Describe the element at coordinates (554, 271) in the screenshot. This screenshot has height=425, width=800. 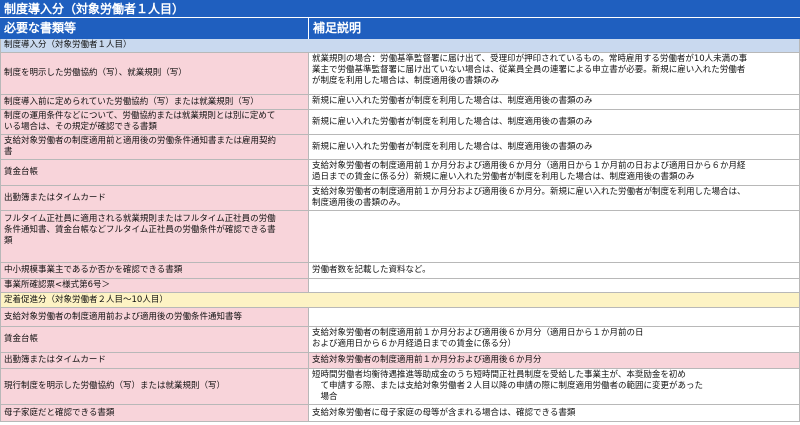
I see `note-cell: 労働者数を記載した資料など。` at that location.